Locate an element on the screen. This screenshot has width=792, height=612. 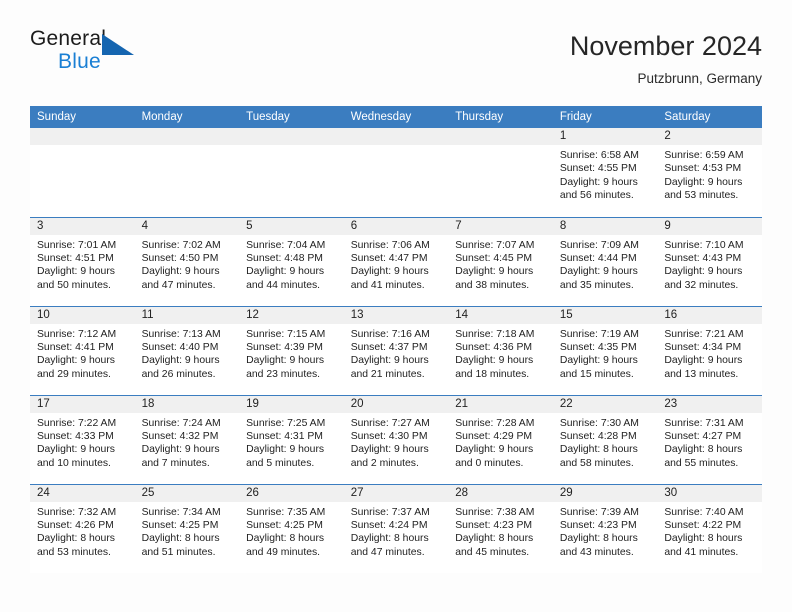
sunset-text: Sunset: 4:43 PM is located at coordinates (703, 258).